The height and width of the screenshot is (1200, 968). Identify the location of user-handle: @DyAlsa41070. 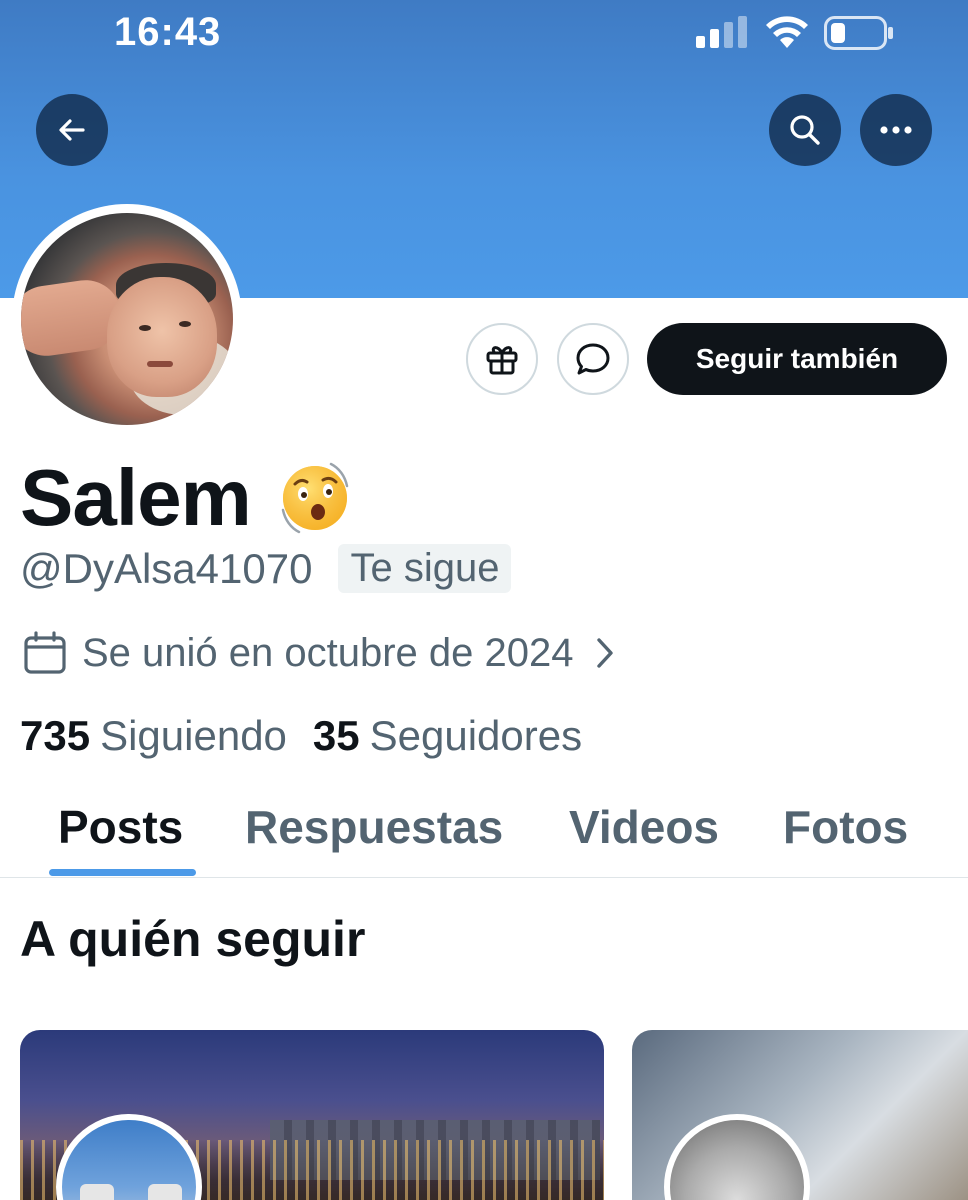
(166, 568).